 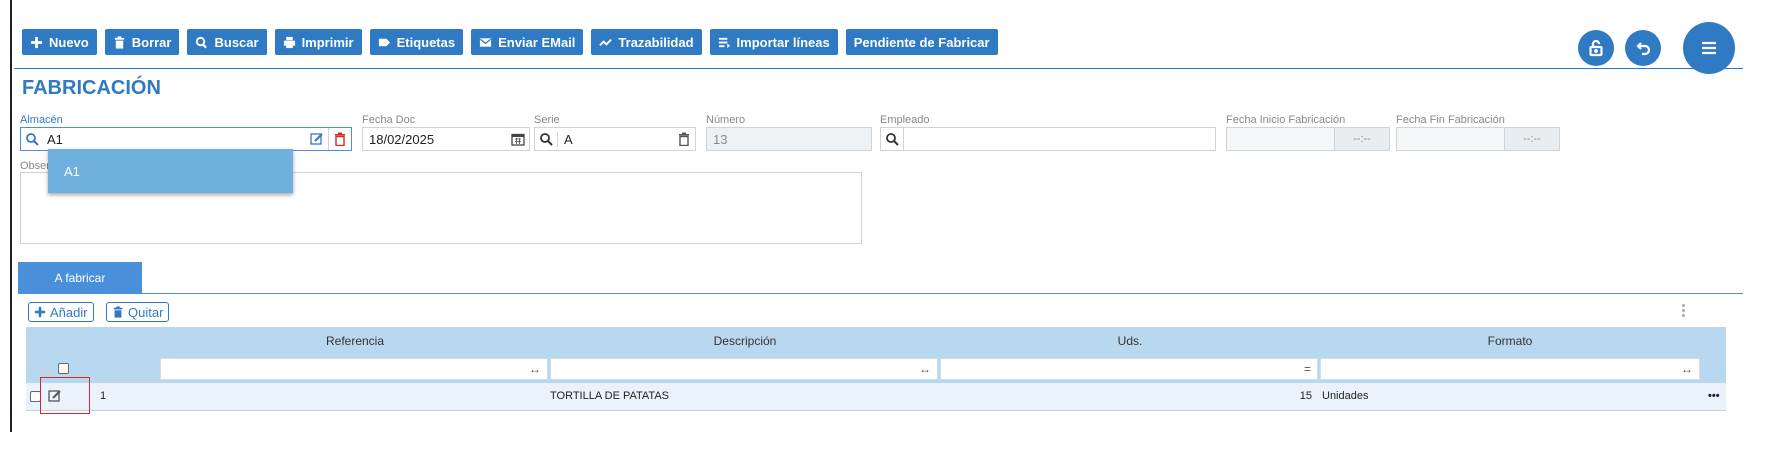 I want to click on fecha-fin-field: --:--, so click(x=1478, y=139).